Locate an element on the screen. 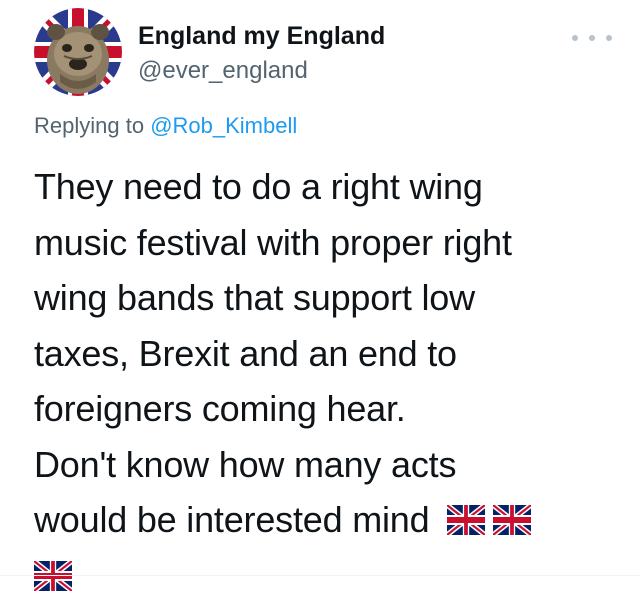  tweet-text-line: wing bands that support low is located at coordinates (319, 298).